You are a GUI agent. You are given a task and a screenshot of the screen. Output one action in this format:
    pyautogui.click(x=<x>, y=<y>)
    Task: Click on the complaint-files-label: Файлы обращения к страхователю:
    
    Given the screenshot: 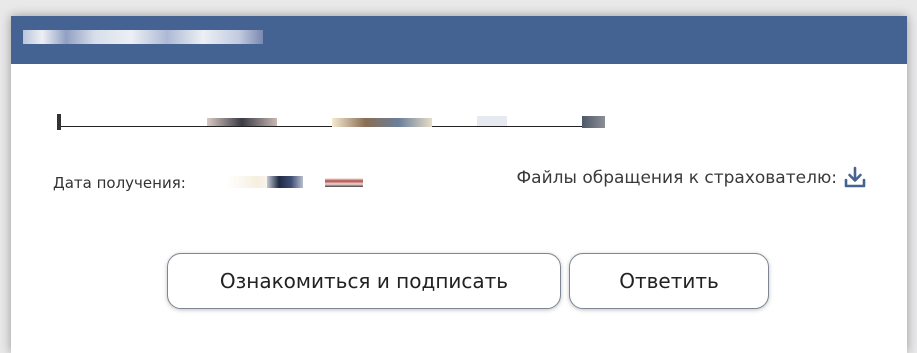 What is the action you would take?
    pyautogui.click(x=676, y=178)
    